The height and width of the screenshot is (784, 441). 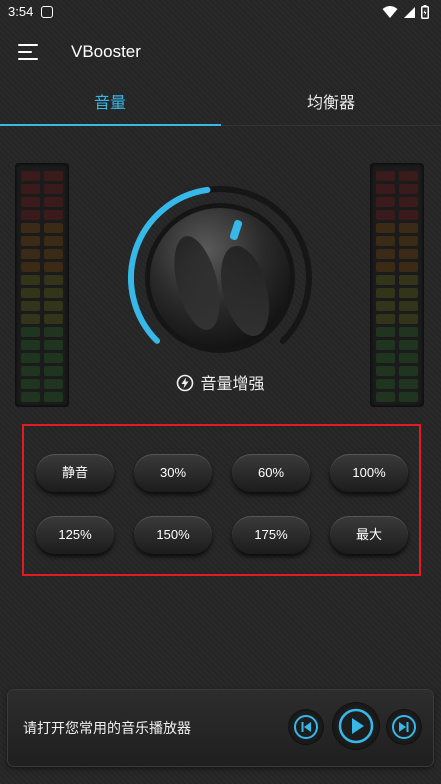 I want to click on volume-boost-knob, so click(x=220, y=278).